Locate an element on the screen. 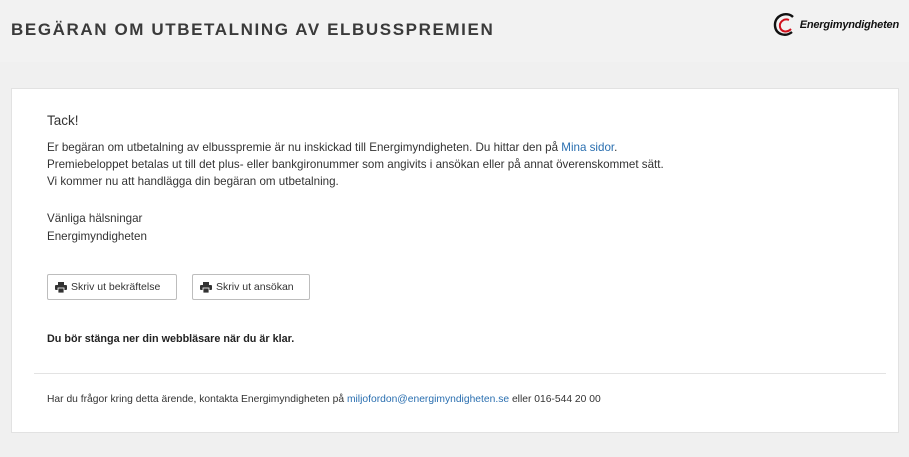  signoff-greeting: Vänliga hälsningar is located at coordinates (95, 218).